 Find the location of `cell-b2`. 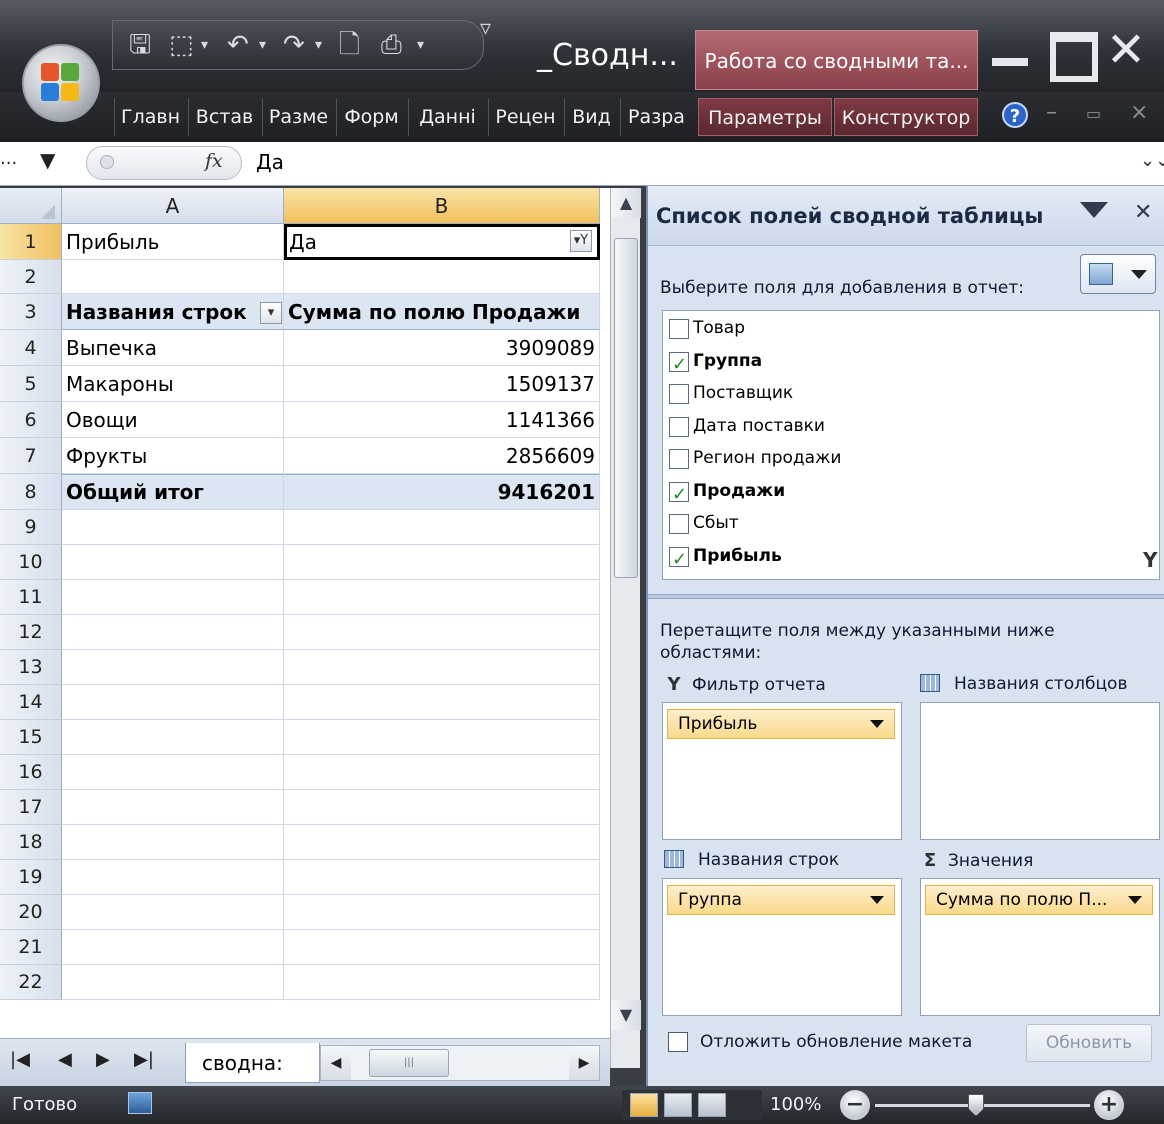

cell-b2 is located at coordinates (442, 277).